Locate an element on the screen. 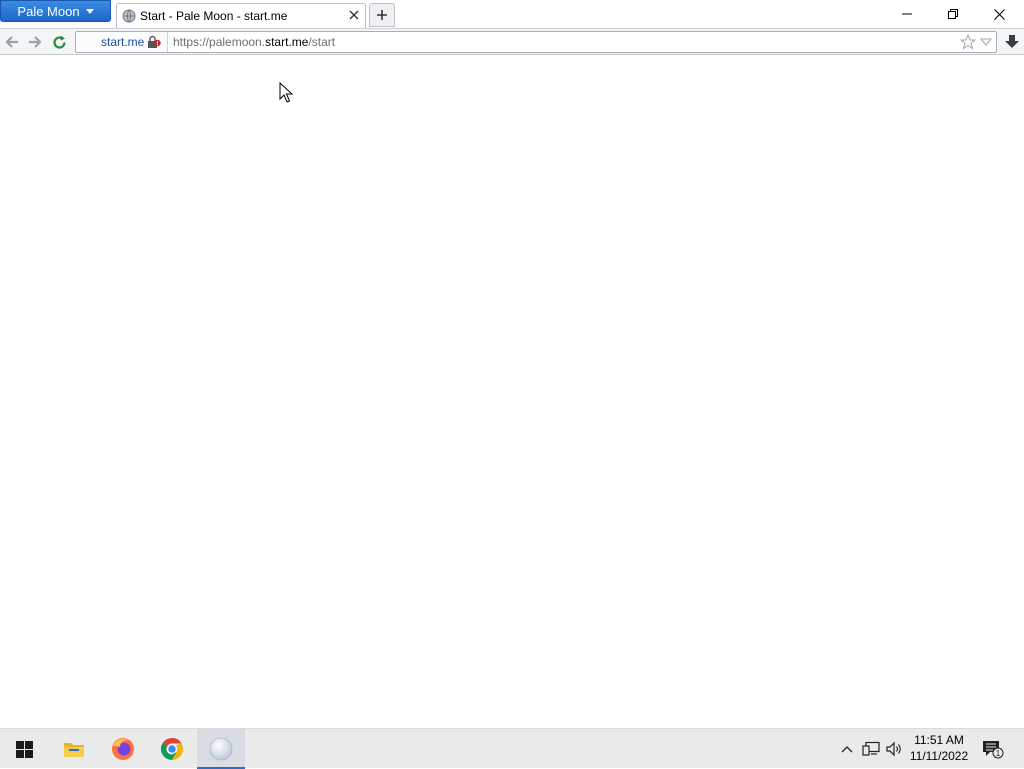 The width and height of the screenshot is (1024, 769). chrome-icon is located at coordinates (172, 749).